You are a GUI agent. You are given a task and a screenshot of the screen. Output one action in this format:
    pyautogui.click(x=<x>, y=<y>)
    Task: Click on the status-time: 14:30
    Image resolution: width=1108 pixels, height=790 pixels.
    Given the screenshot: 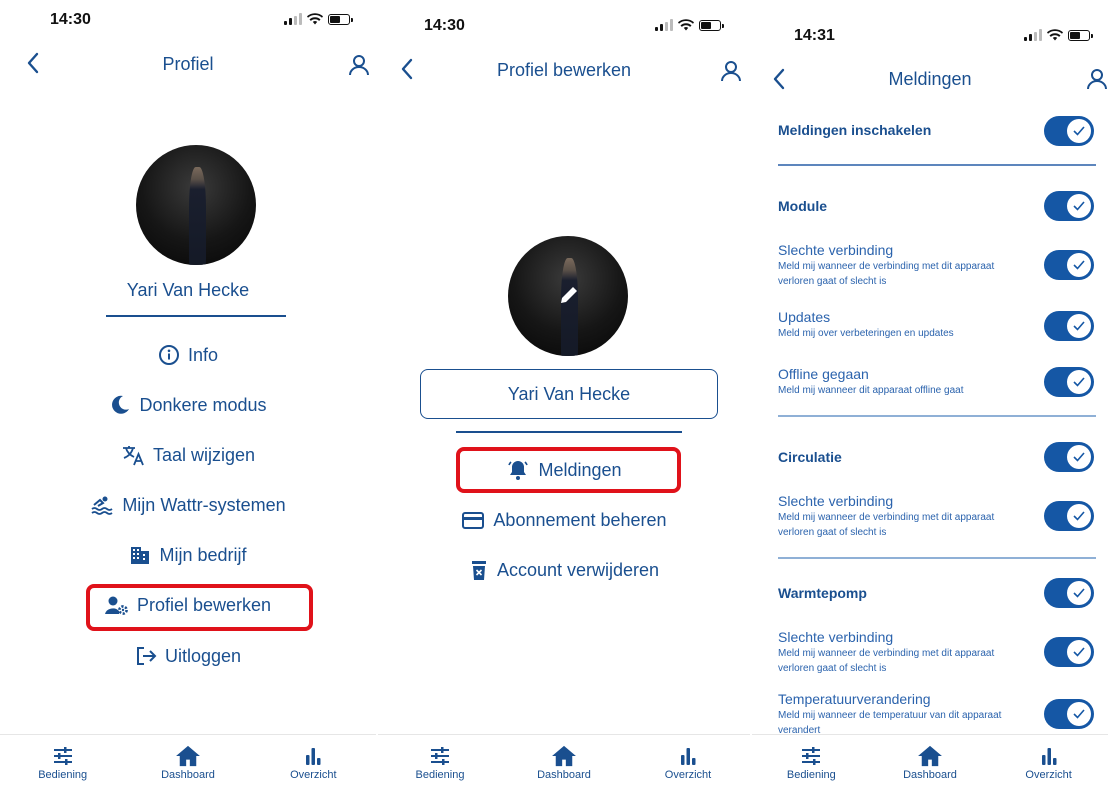 What is the action you would take?
    pyautogui.click(x=444, y=25)
    